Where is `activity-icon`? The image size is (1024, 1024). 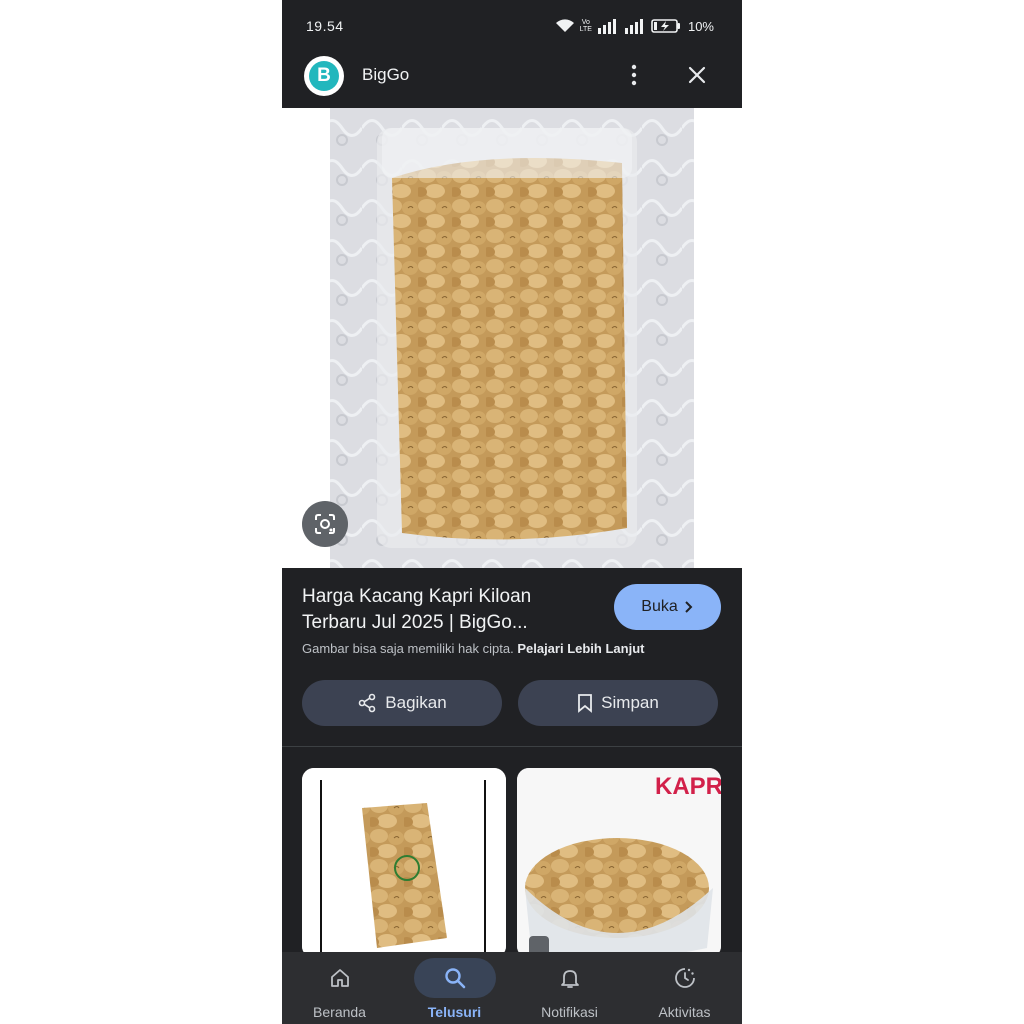
activity-icon is located at coordinates (684, 978).